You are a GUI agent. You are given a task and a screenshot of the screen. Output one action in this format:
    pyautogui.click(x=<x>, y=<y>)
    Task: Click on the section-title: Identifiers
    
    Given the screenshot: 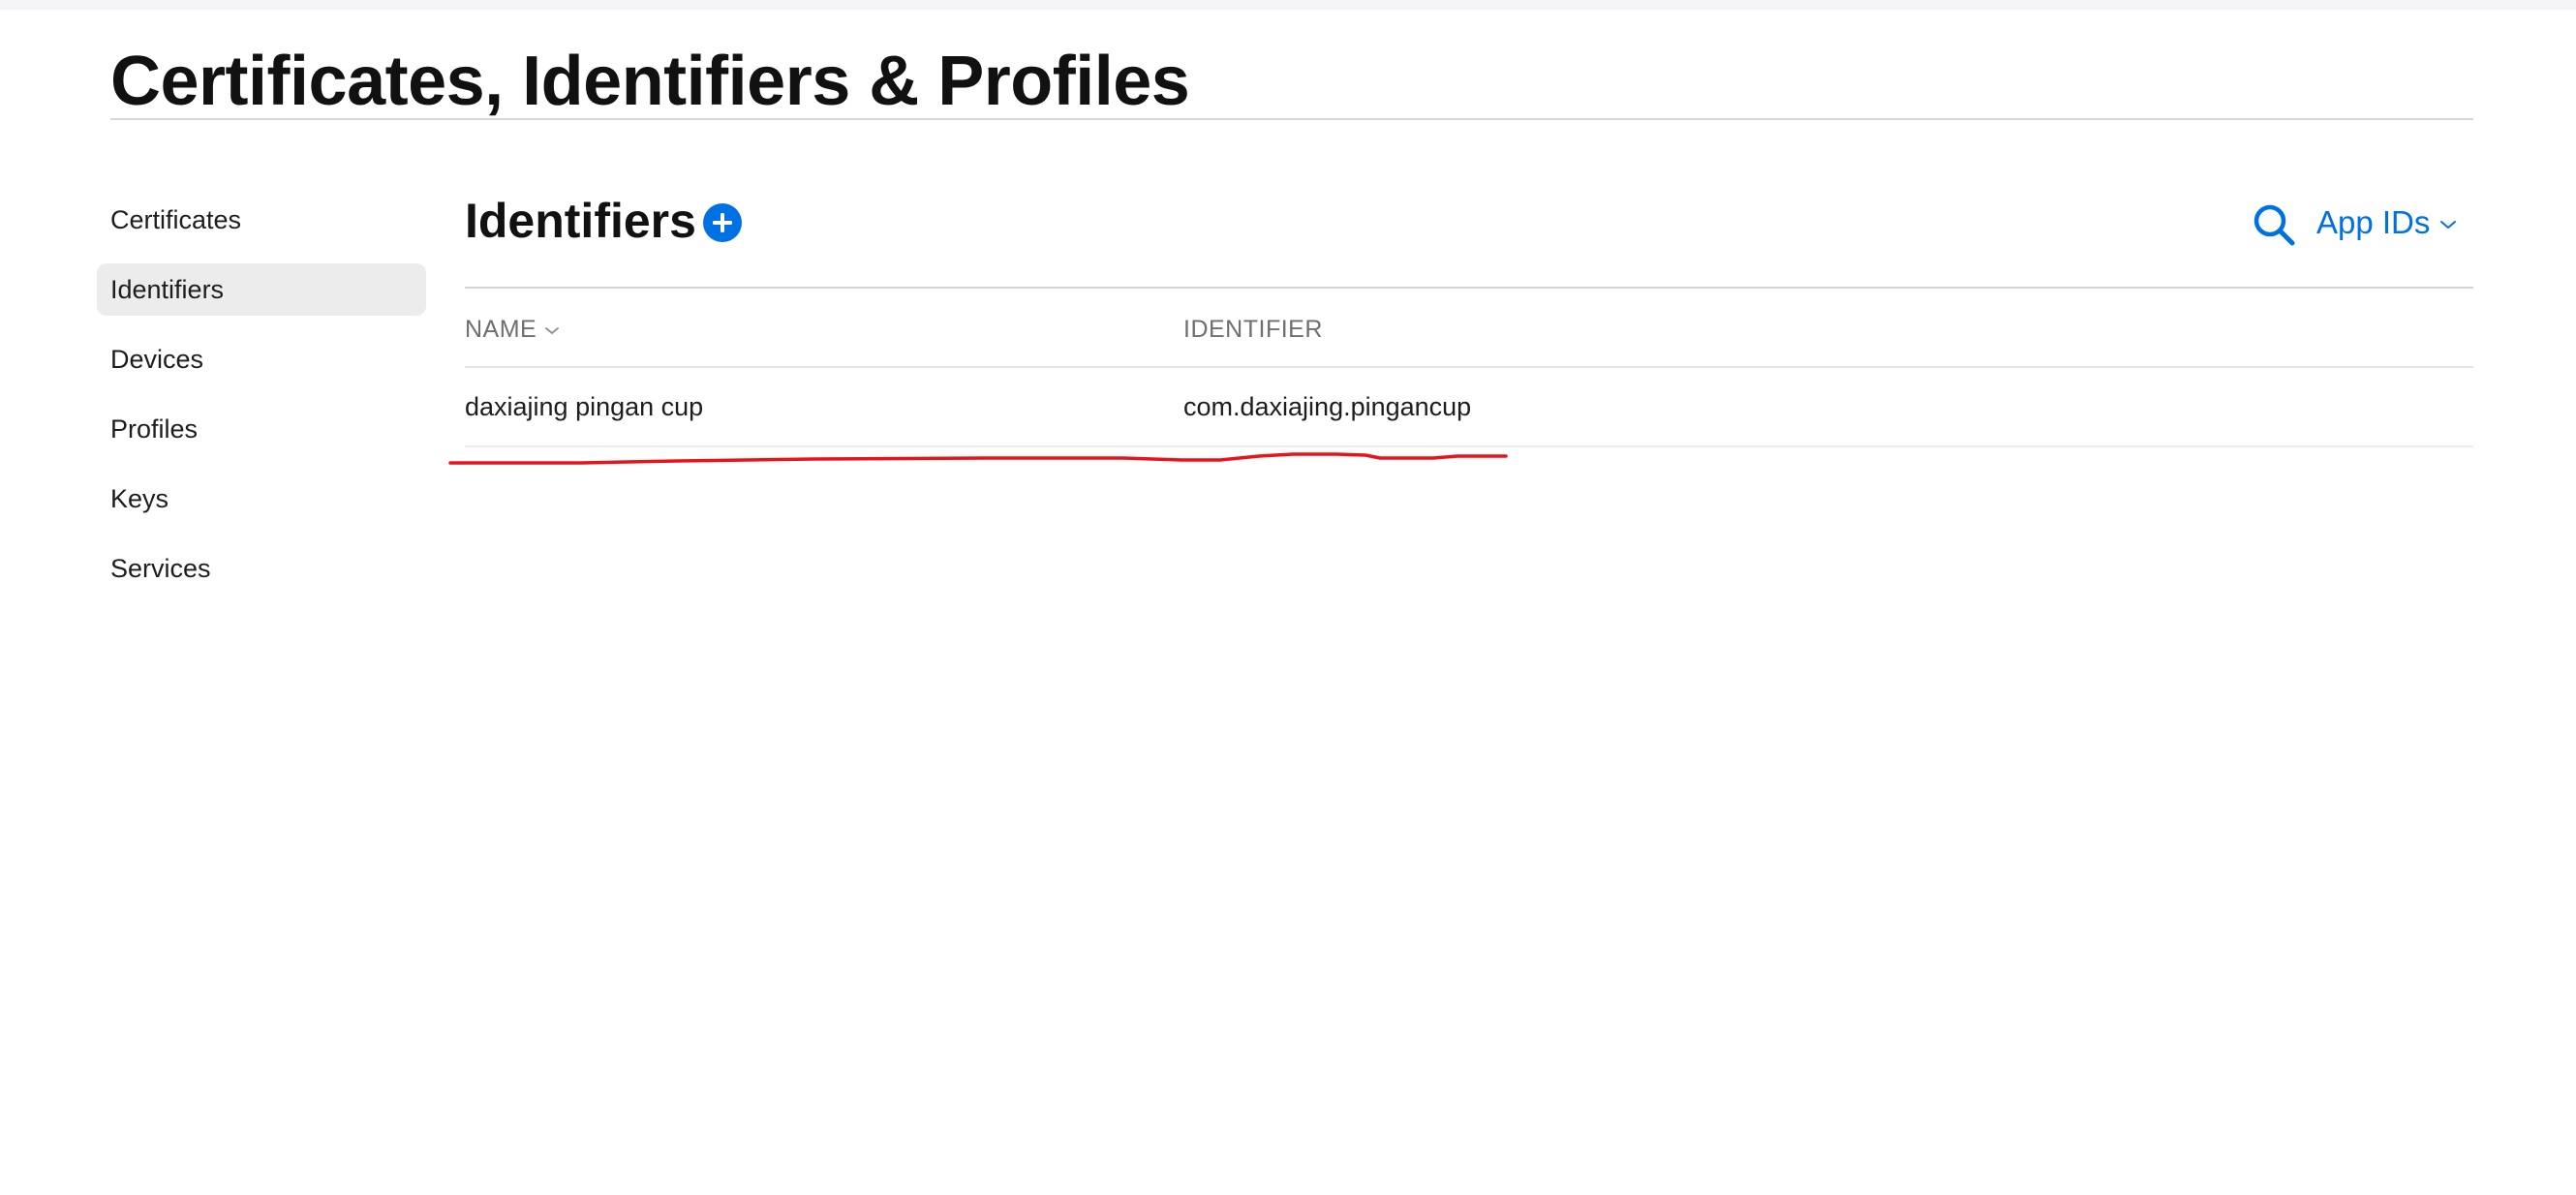 What is the action you would take?
    pyautogui.click(x=580, y=221)
    